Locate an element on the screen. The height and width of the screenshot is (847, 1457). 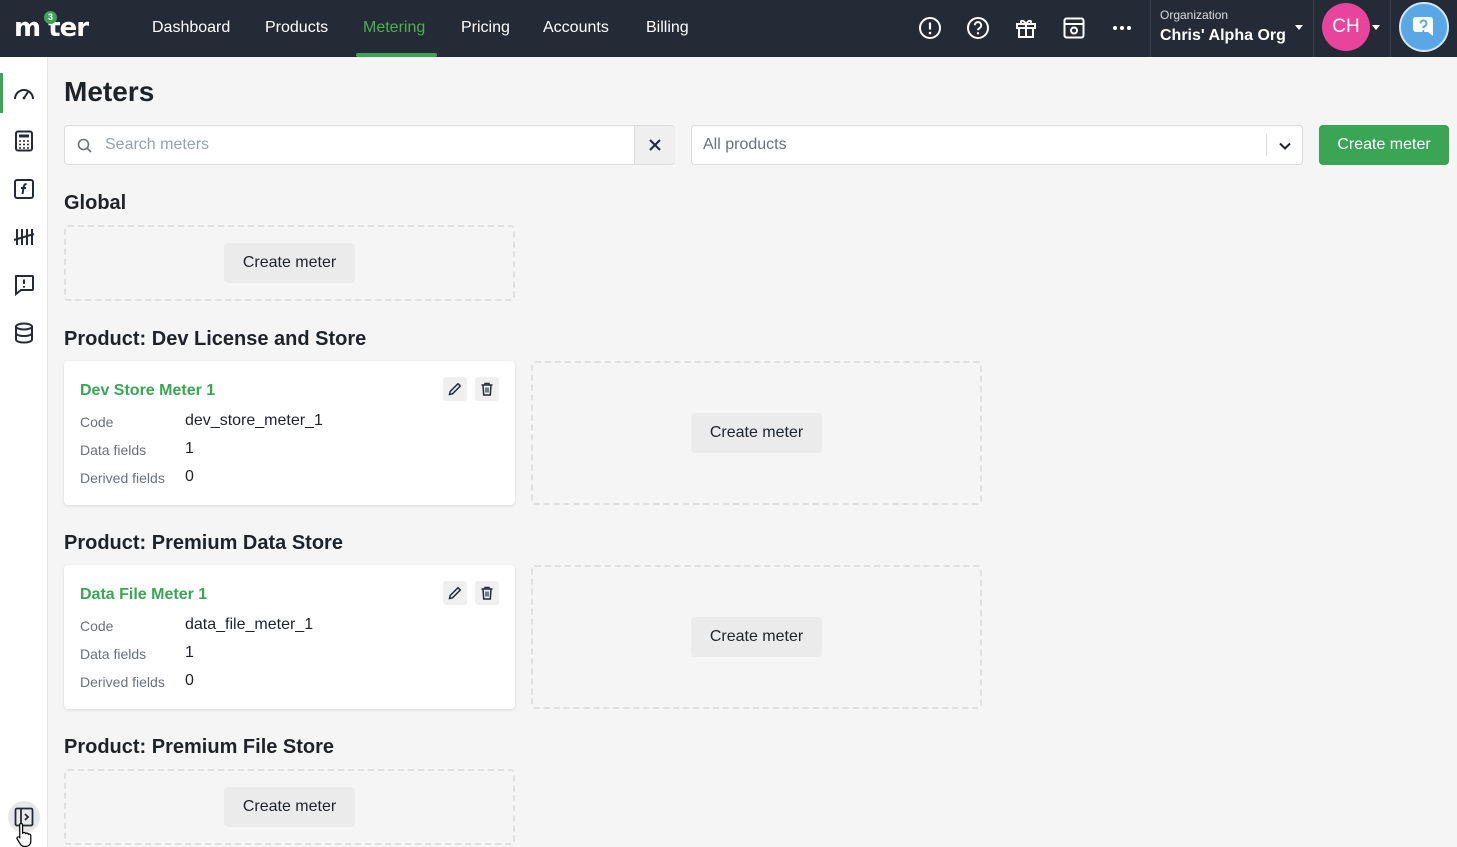
nav-billing: Billing is located at coordinates (667, 28).